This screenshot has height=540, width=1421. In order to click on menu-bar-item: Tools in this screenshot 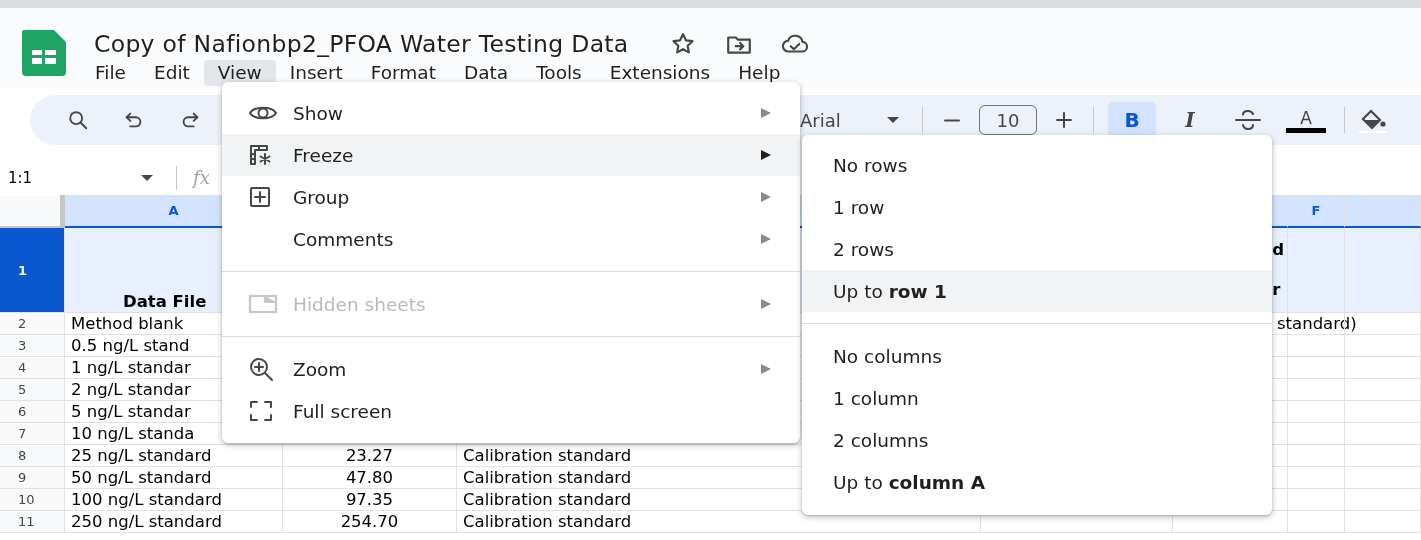, I will do `click(559, 73)`.